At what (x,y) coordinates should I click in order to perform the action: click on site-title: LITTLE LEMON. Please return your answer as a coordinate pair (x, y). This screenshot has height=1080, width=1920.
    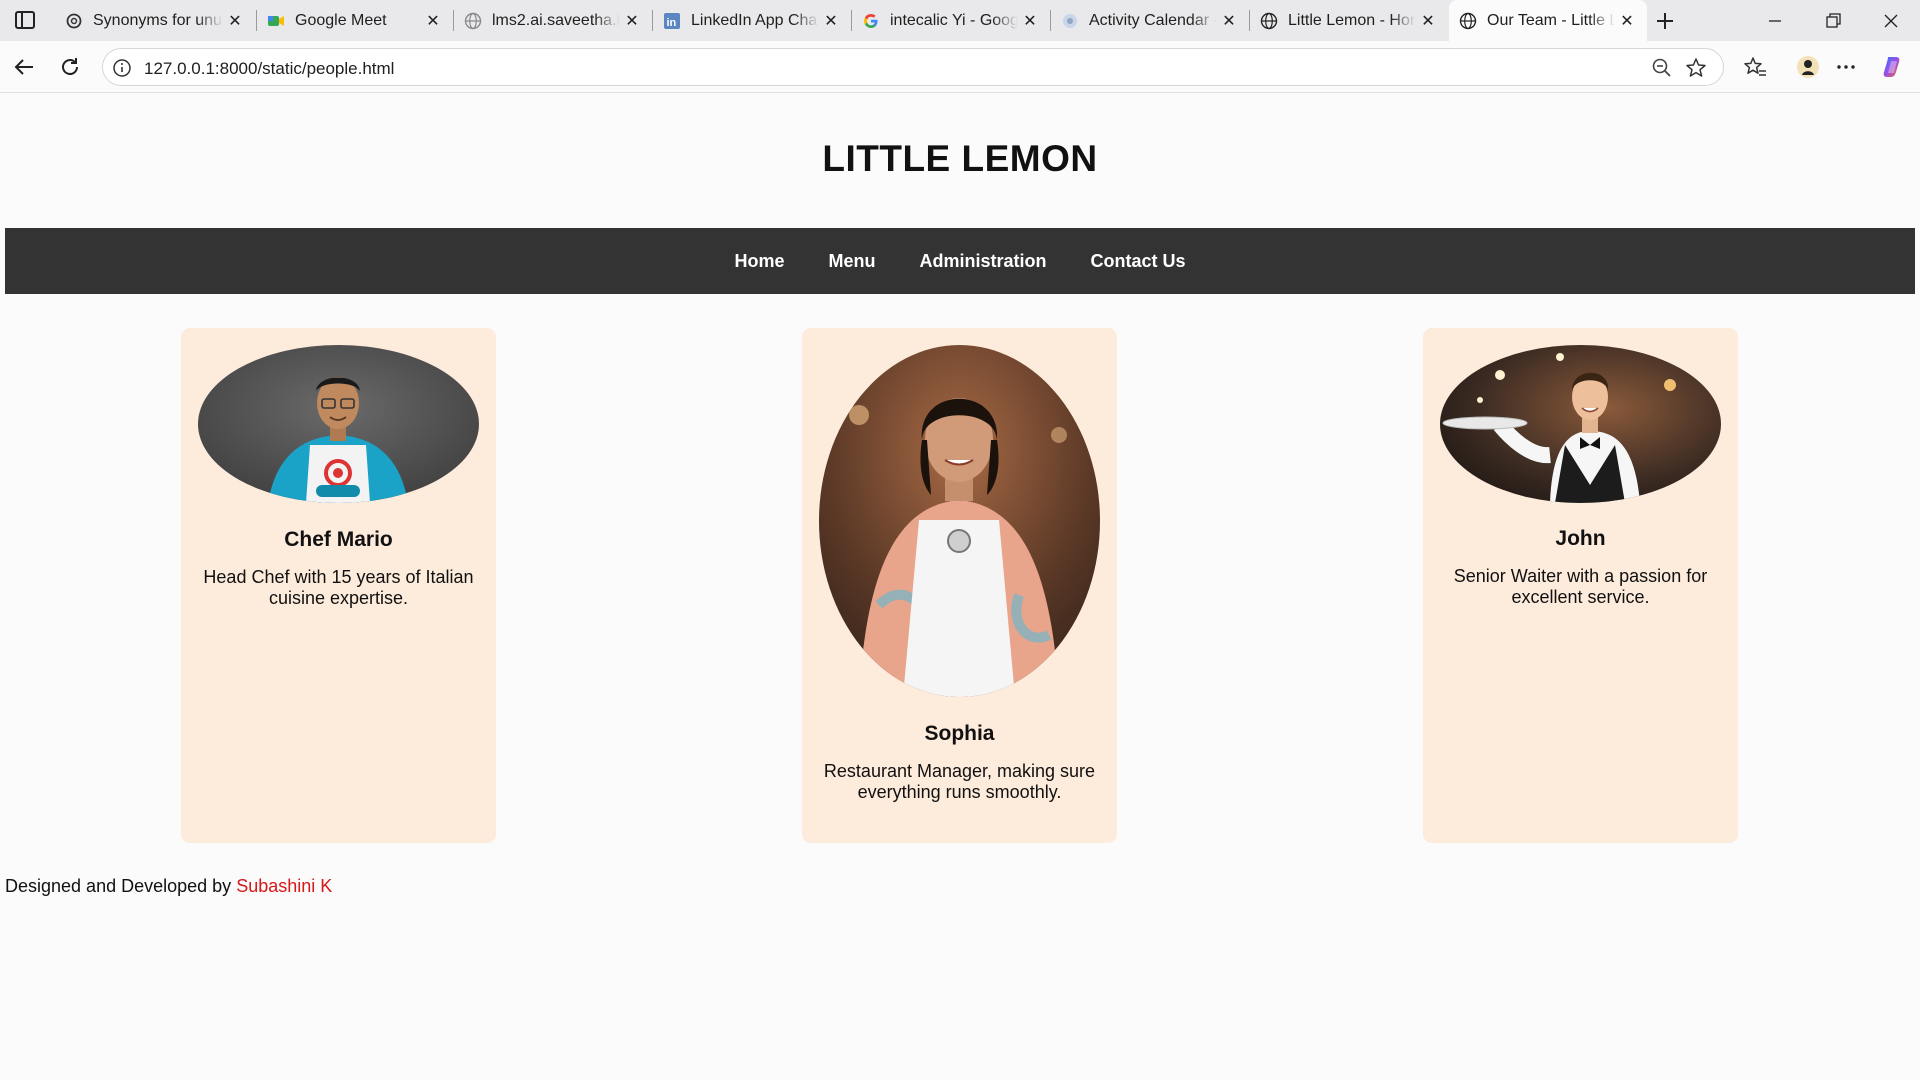
    Looking at the image, I should click on (960, 158).